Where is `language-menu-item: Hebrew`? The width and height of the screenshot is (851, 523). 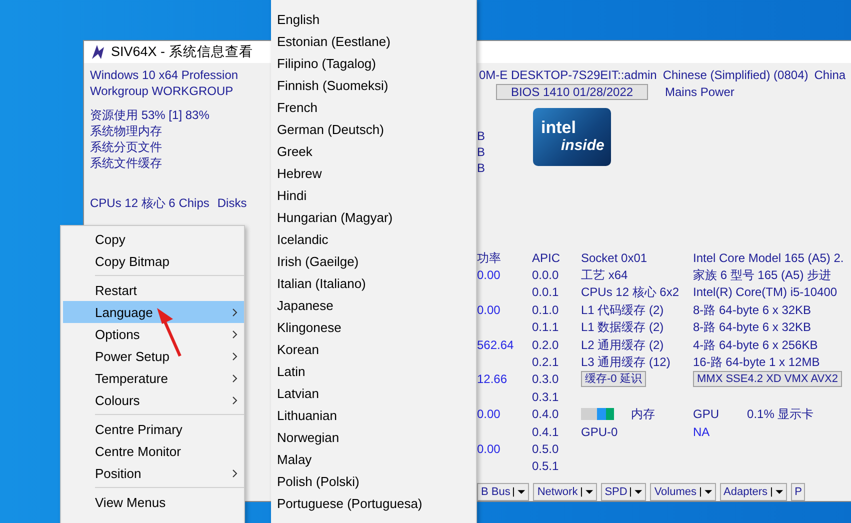 language-menu-item: Hebrew is located at coordinates (373, 173).